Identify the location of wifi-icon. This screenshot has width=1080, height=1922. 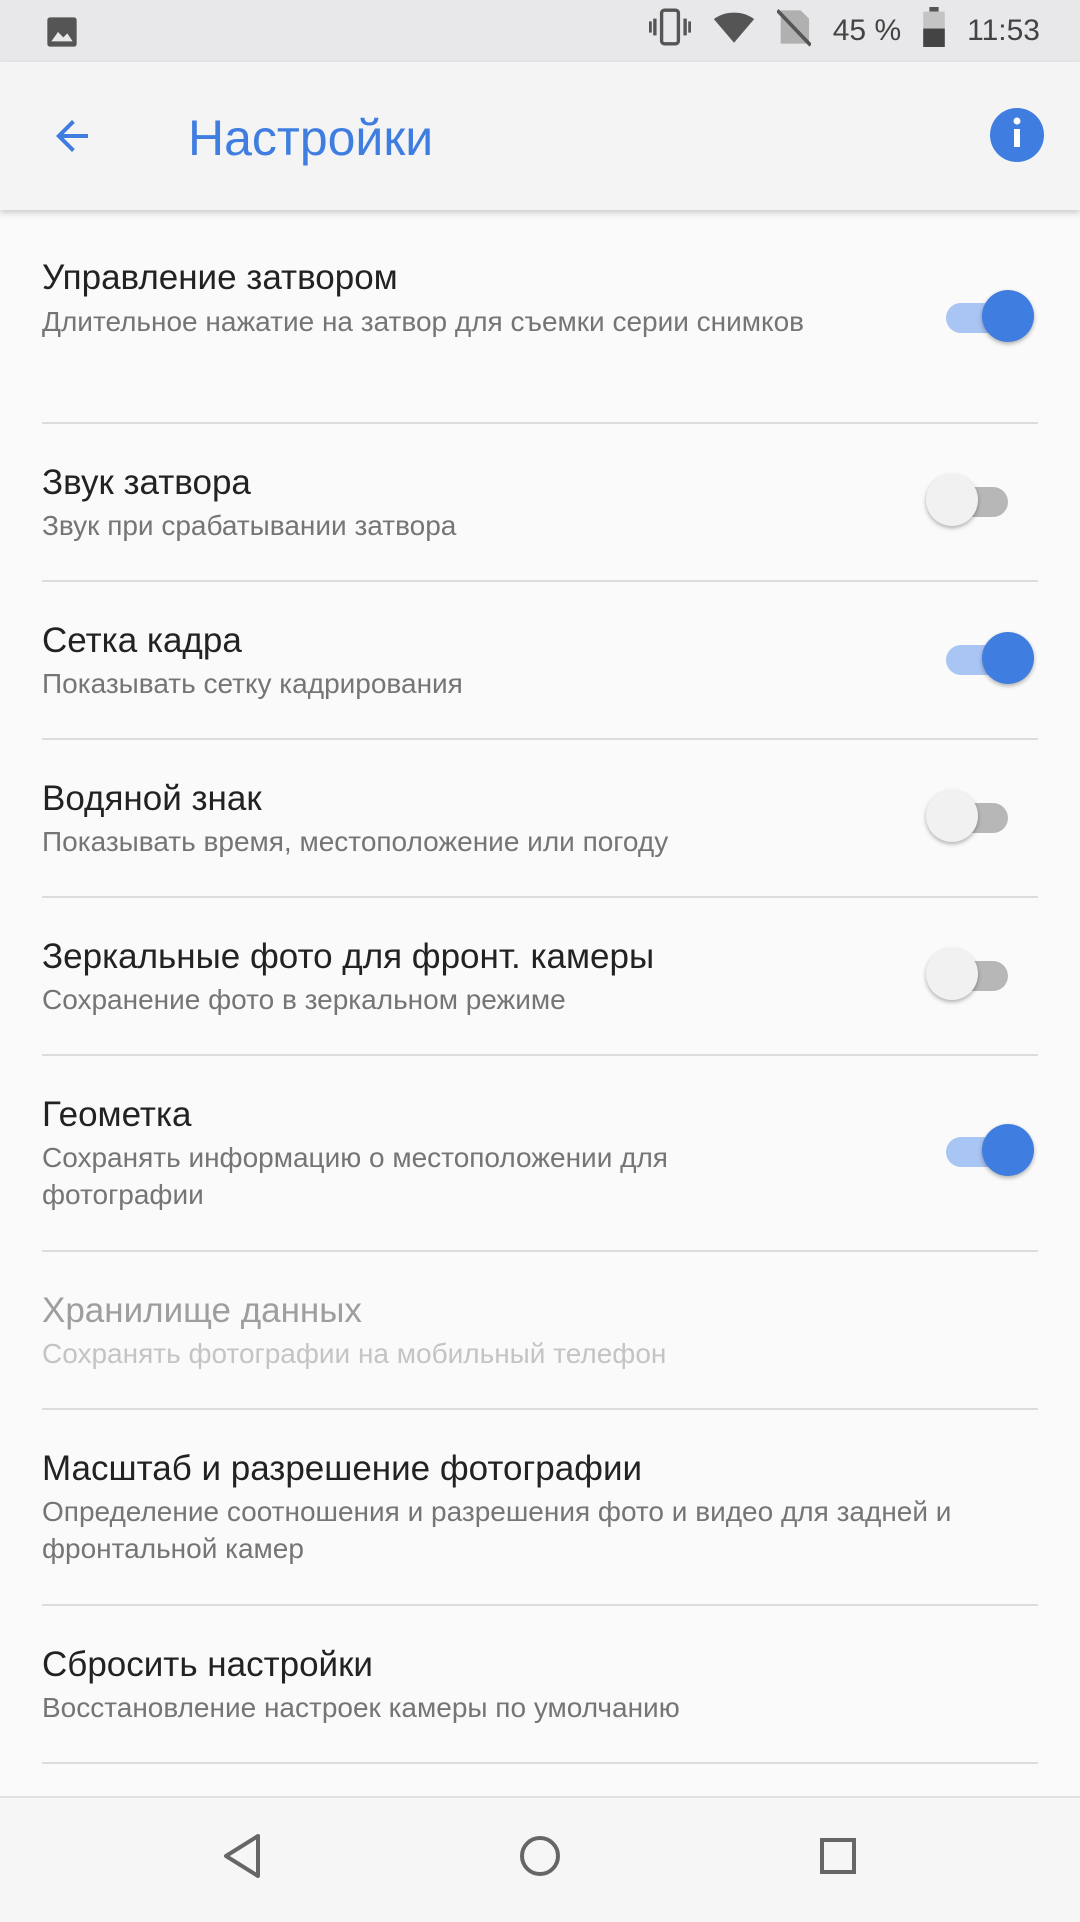
(734, 31).